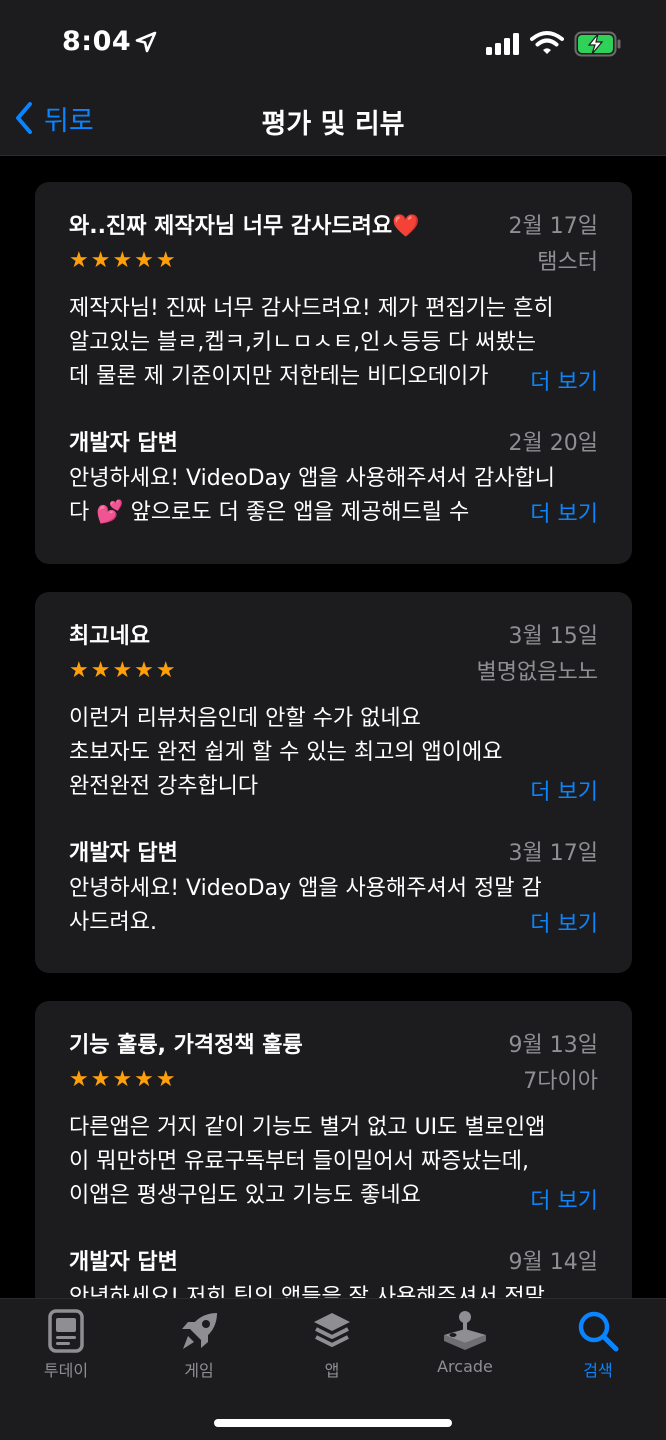 The height and width of the screenshot is (1440, 666). I want to click on rocket-icon, so click(199, 1331).